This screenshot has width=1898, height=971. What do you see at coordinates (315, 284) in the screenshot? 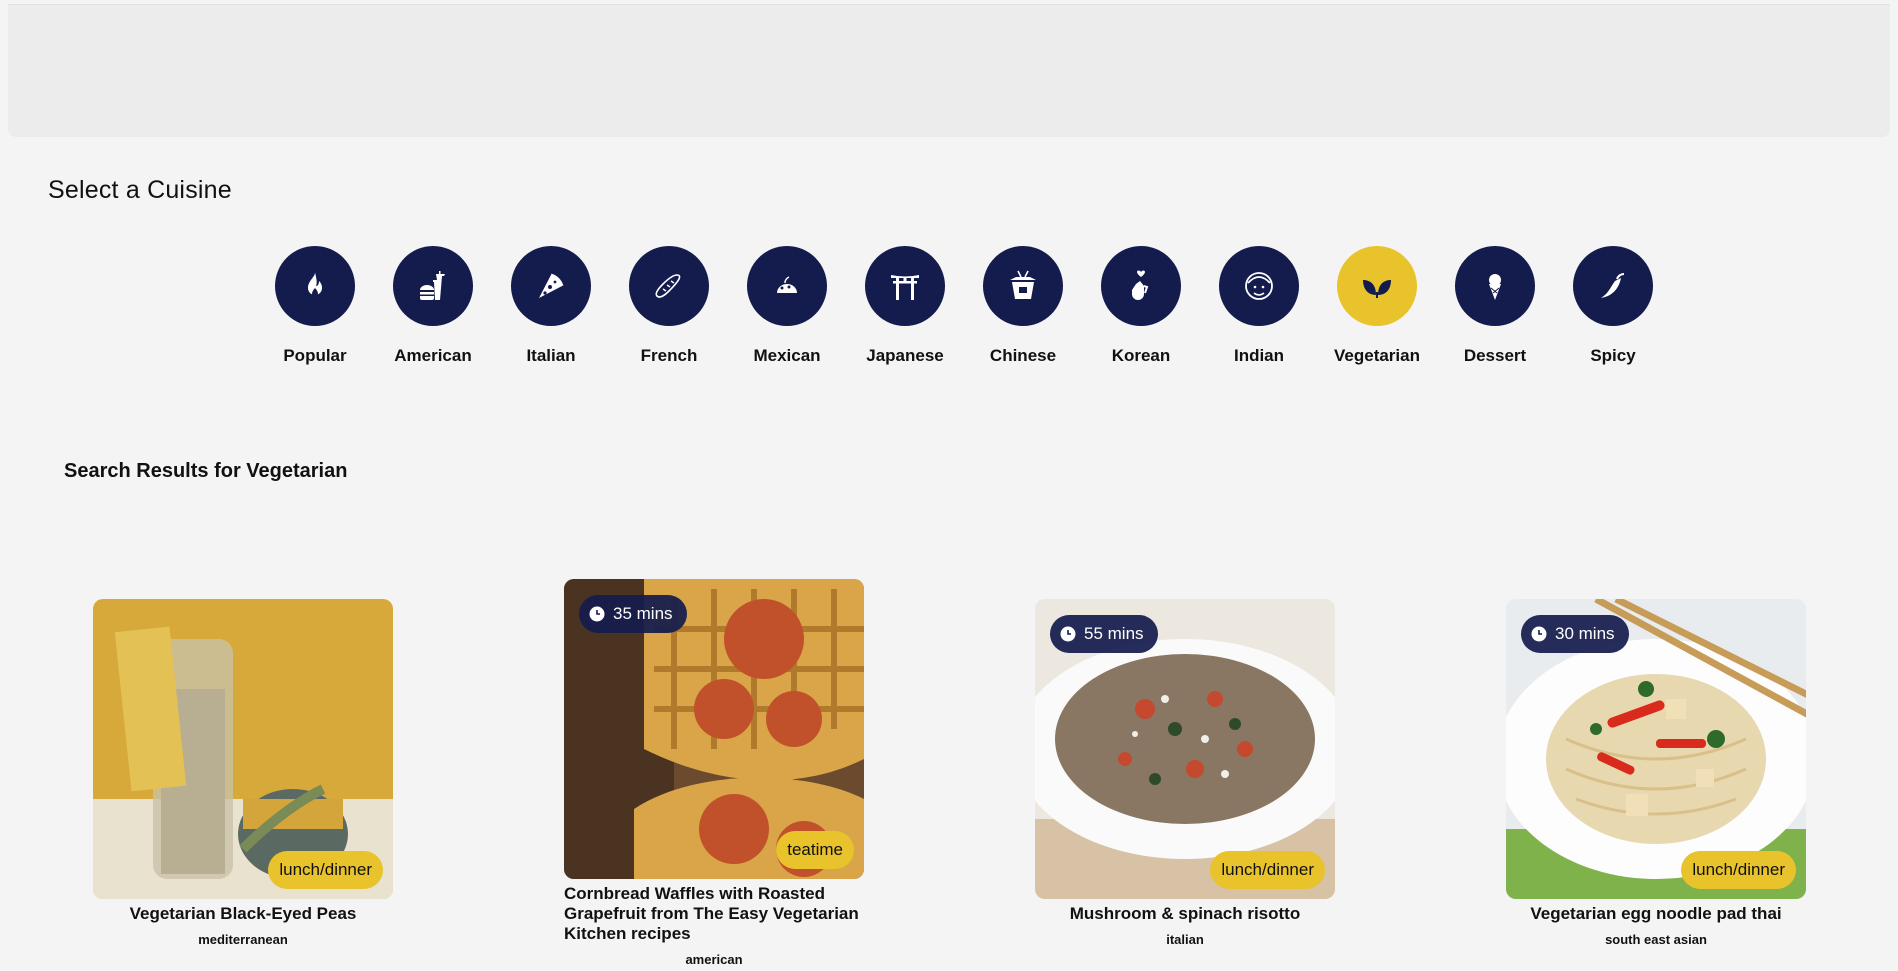
I see `flame-icon` at bounding box center [315, 284].